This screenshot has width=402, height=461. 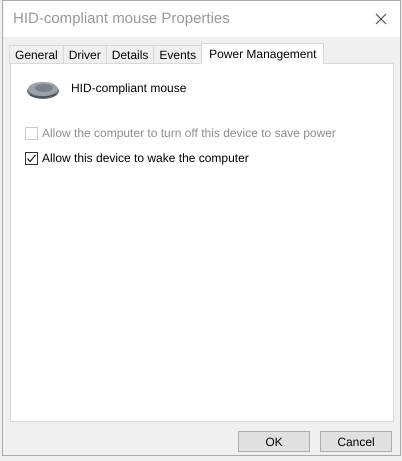 What do you see at coordinates (128, 88) in the screenshot?
I see `device-name: HID-compliant mouse` at bounding box center [128, 88].